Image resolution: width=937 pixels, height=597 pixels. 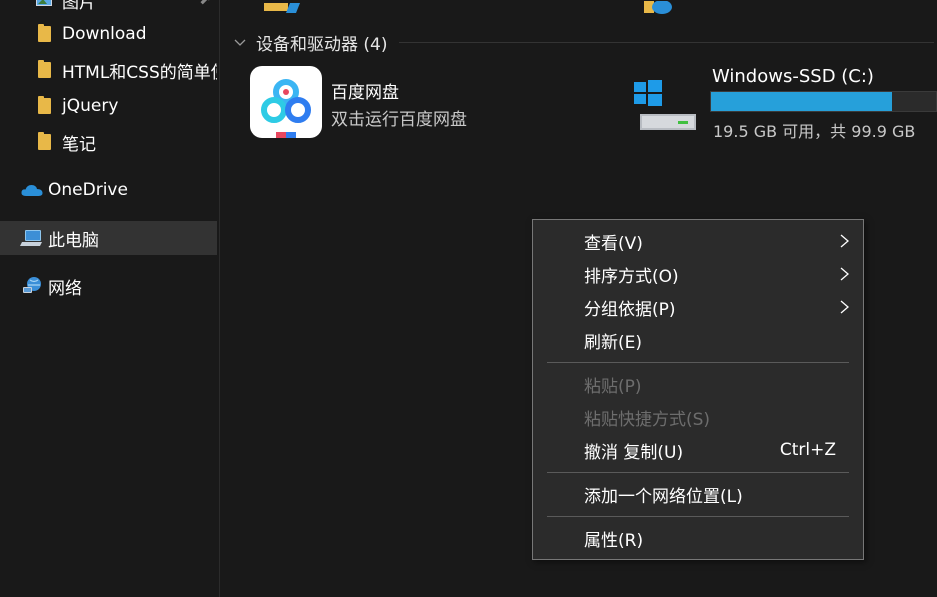 I want to click on baidu-netdisk-tile: 百度网盘 双击运行百度网盘, so click(x=415, y=103).